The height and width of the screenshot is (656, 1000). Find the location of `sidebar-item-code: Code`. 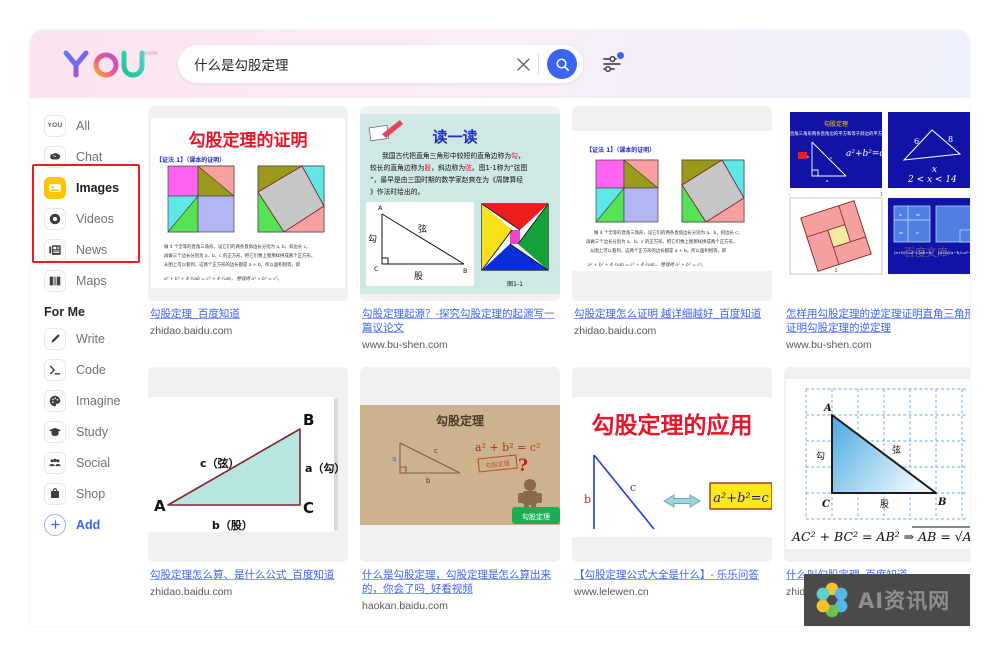

sidebar-item-code: Code is located at coordinates (94, 369).